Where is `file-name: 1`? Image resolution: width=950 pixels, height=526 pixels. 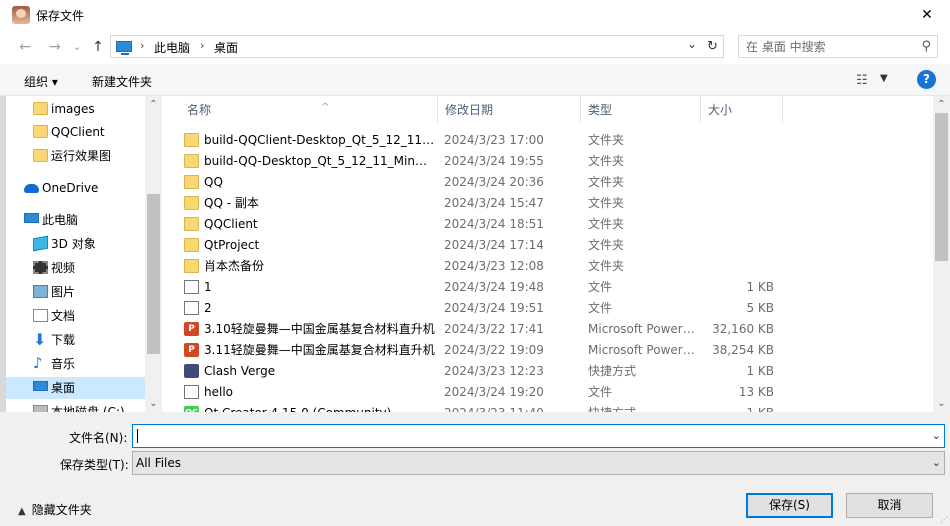
file-name: 1 is located at coordinates (208, 287).